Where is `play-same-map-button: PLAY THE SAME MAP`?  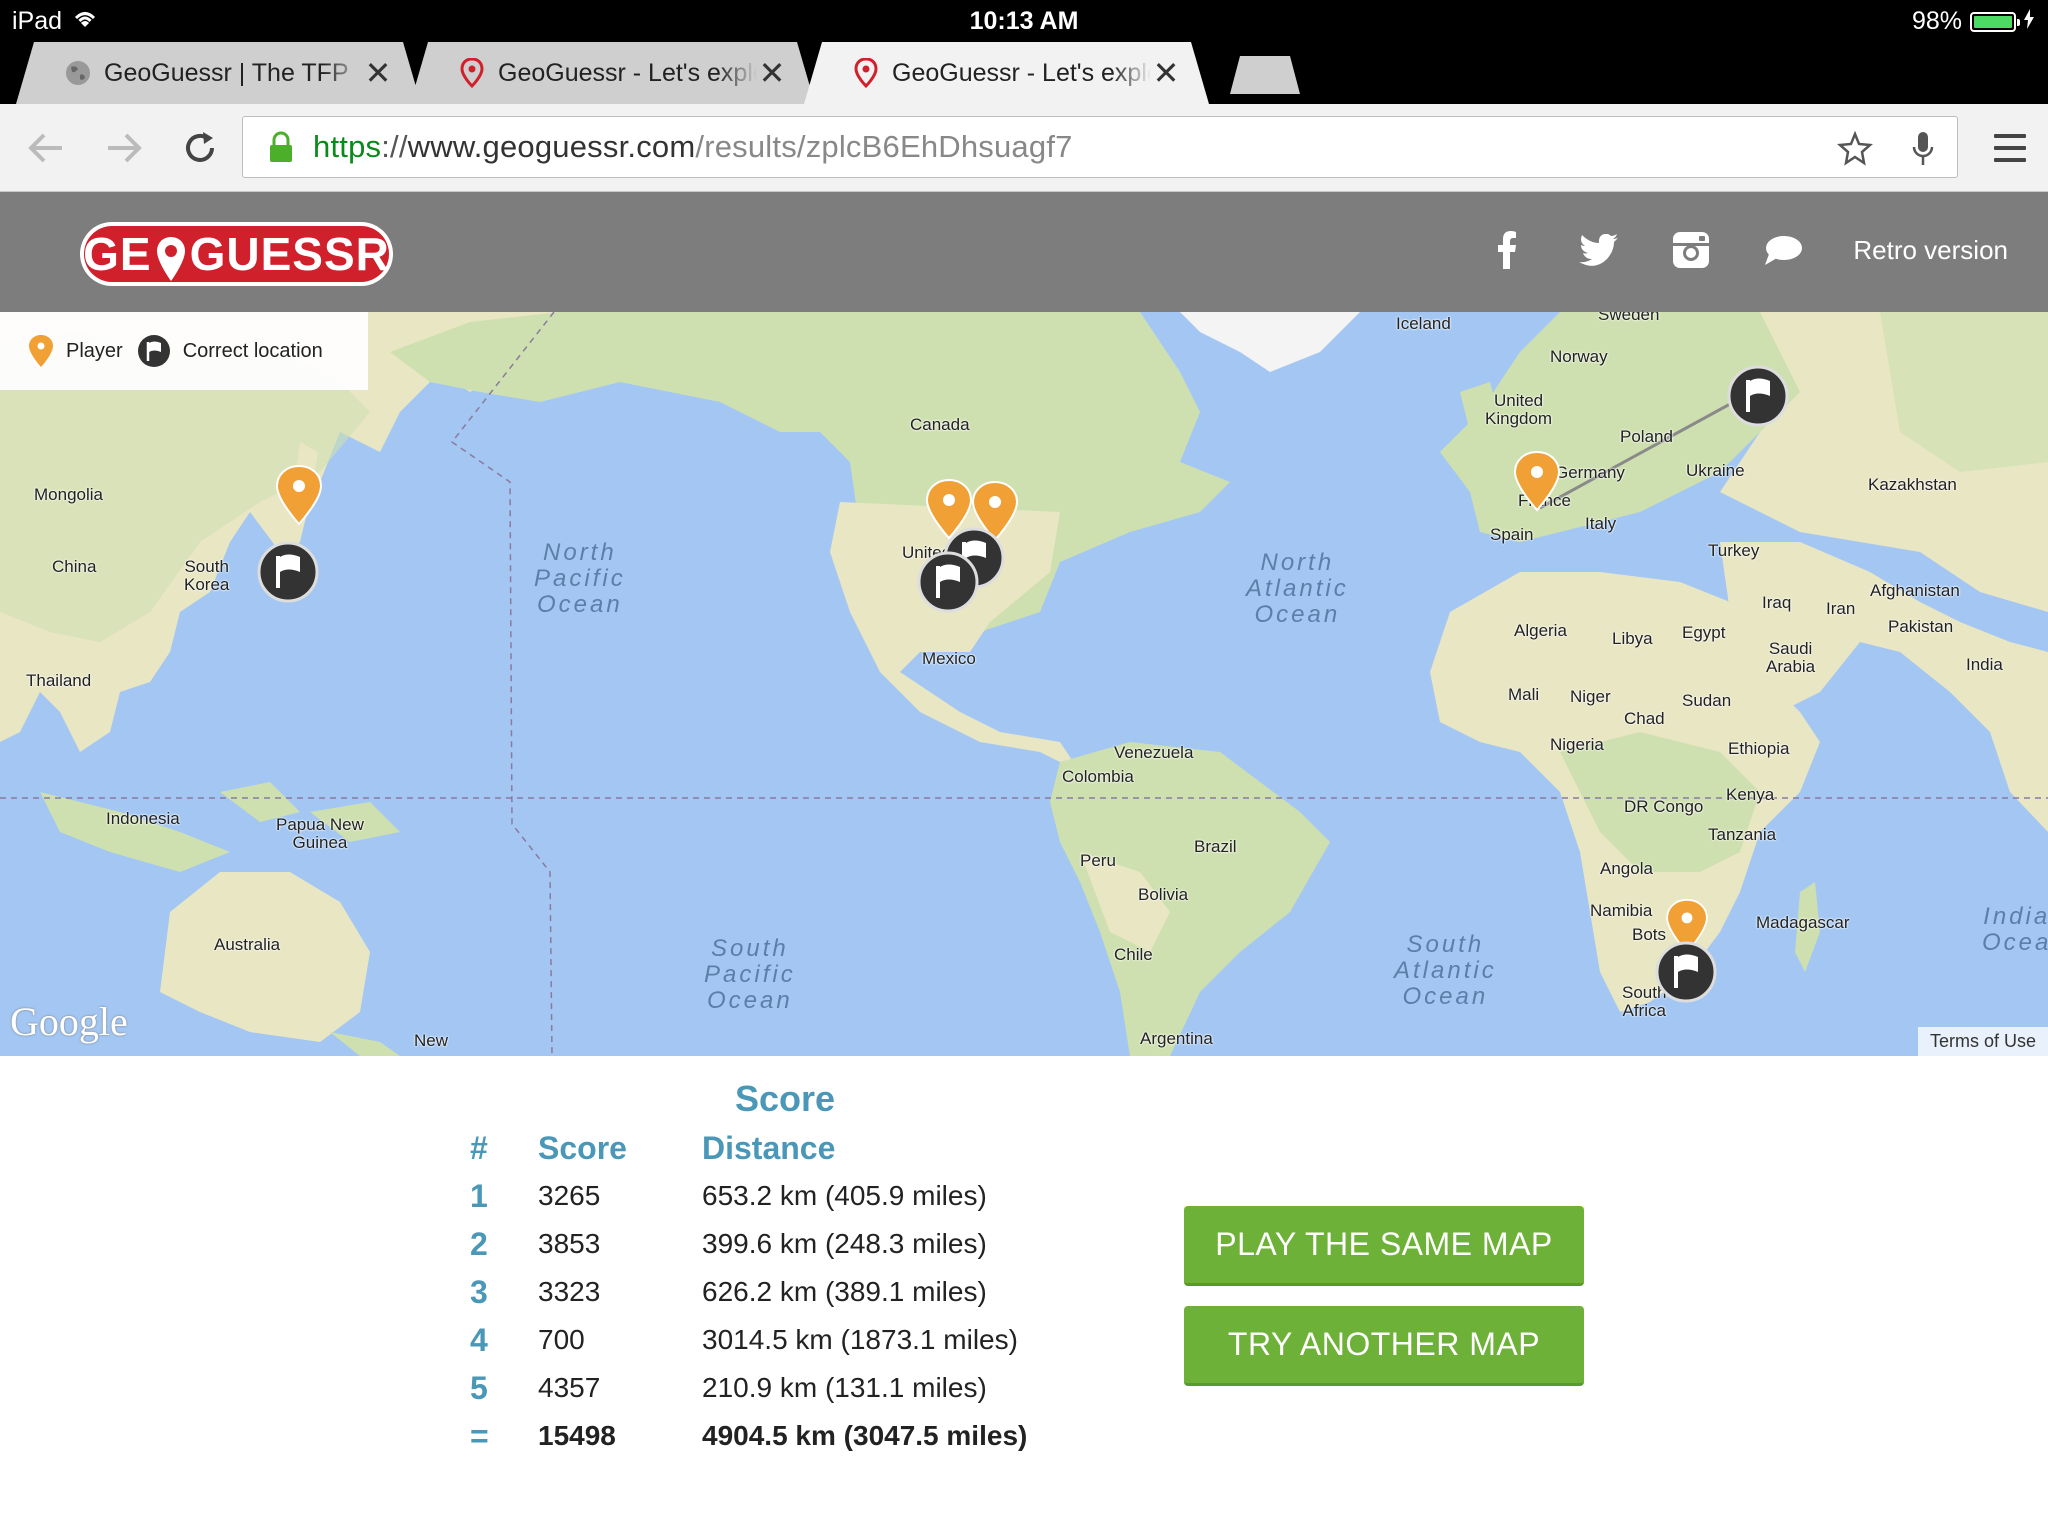 play-same-map-button: PLAY THE SAME MAP is located at coordinates (1384, 1246).